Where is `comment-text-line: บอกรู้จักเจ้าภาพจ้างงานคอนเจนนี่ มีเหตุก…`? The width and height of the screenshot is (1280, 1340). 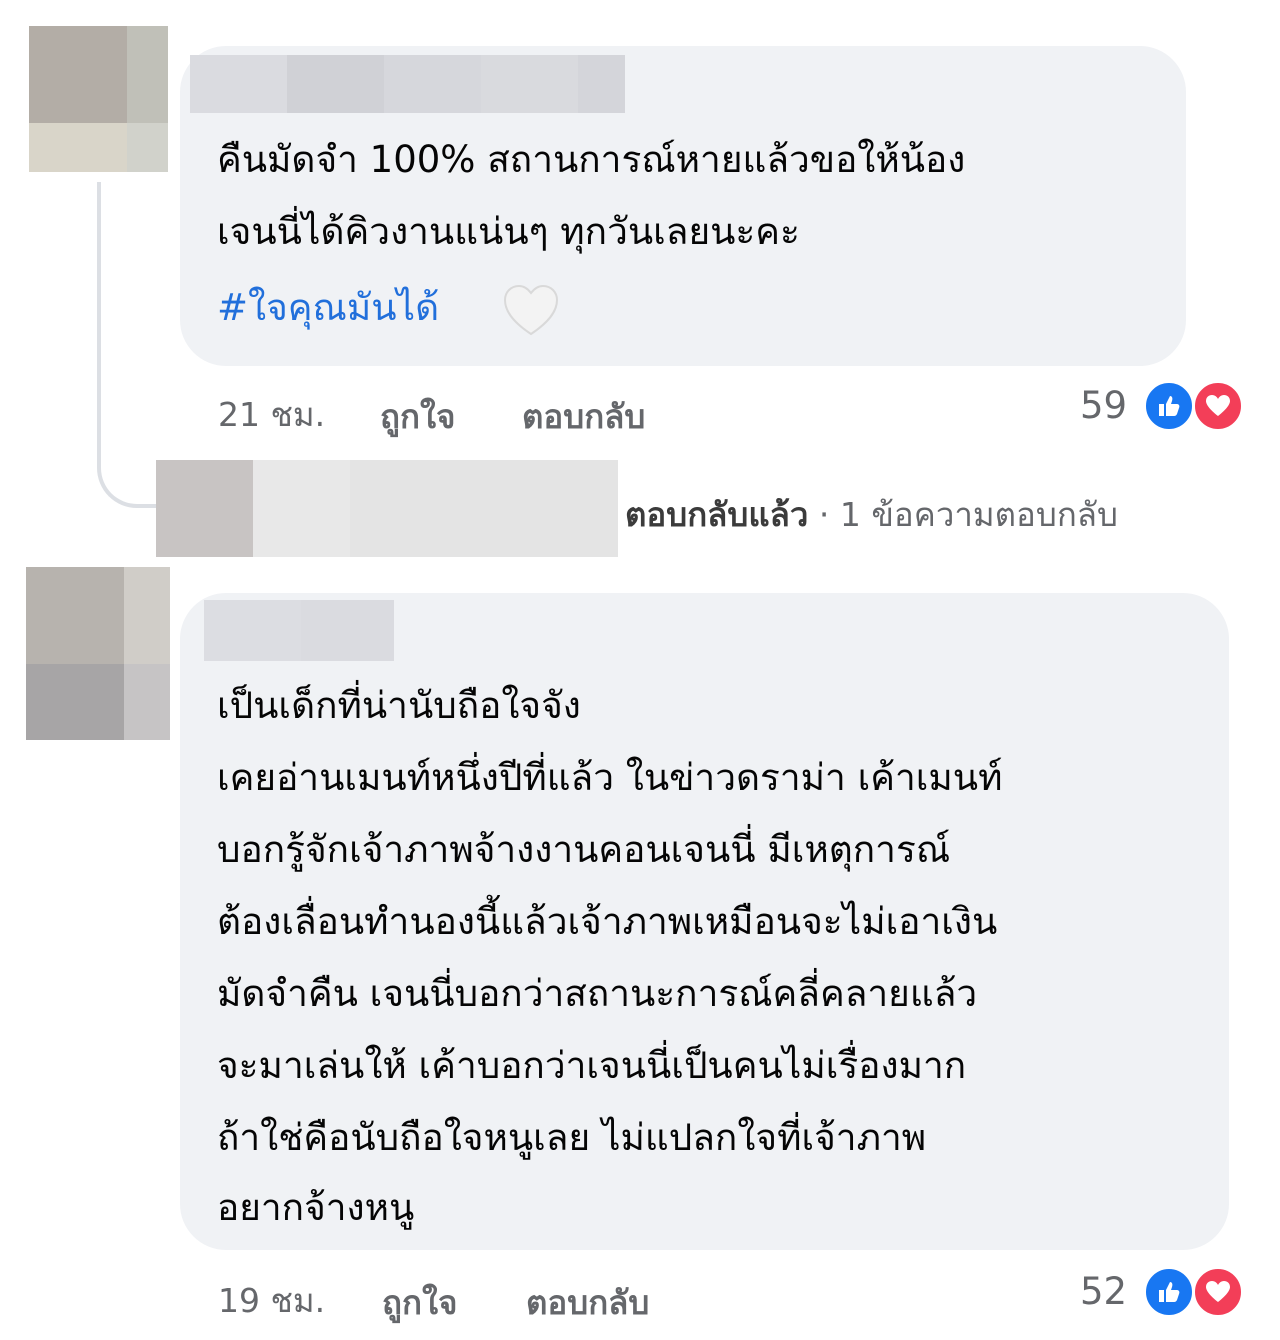
comment-text-line: บอกรู้จักเจ้าภาพจ้างงานคอนเจนนี่ มีเหตุก… is located at coordinates (584, 849).